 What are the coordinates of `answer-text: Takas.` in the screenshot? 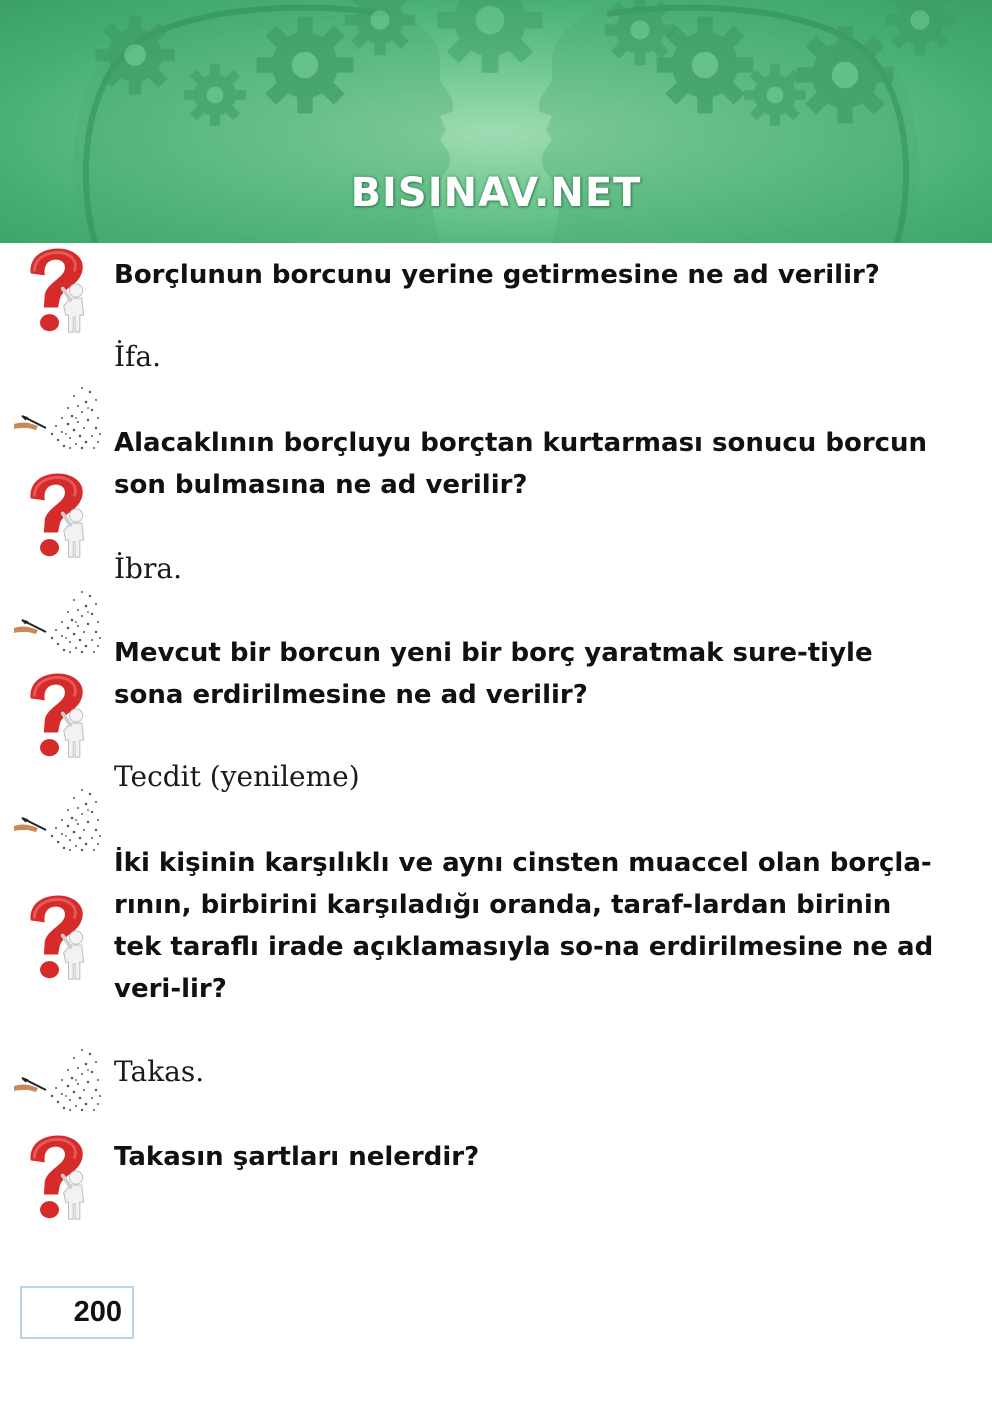 It's located at (159, 1071).